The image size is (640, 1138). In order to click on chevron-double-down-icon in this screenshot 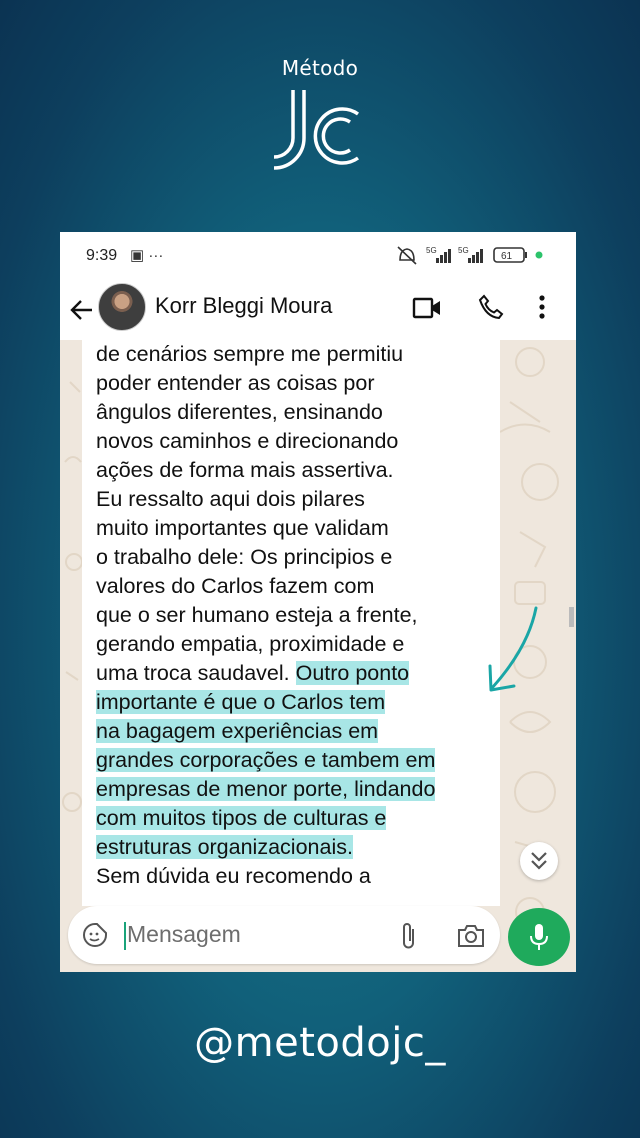, I will do `click(539, 861)`.